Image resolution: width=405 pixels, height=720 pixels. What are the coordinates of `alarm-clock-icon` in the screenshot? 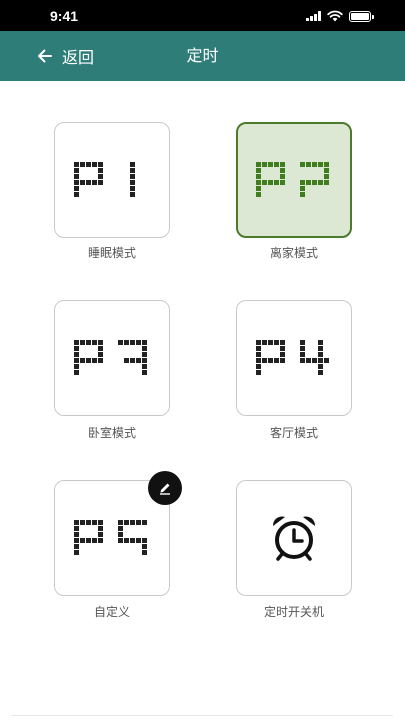 It's located at (294, 538).